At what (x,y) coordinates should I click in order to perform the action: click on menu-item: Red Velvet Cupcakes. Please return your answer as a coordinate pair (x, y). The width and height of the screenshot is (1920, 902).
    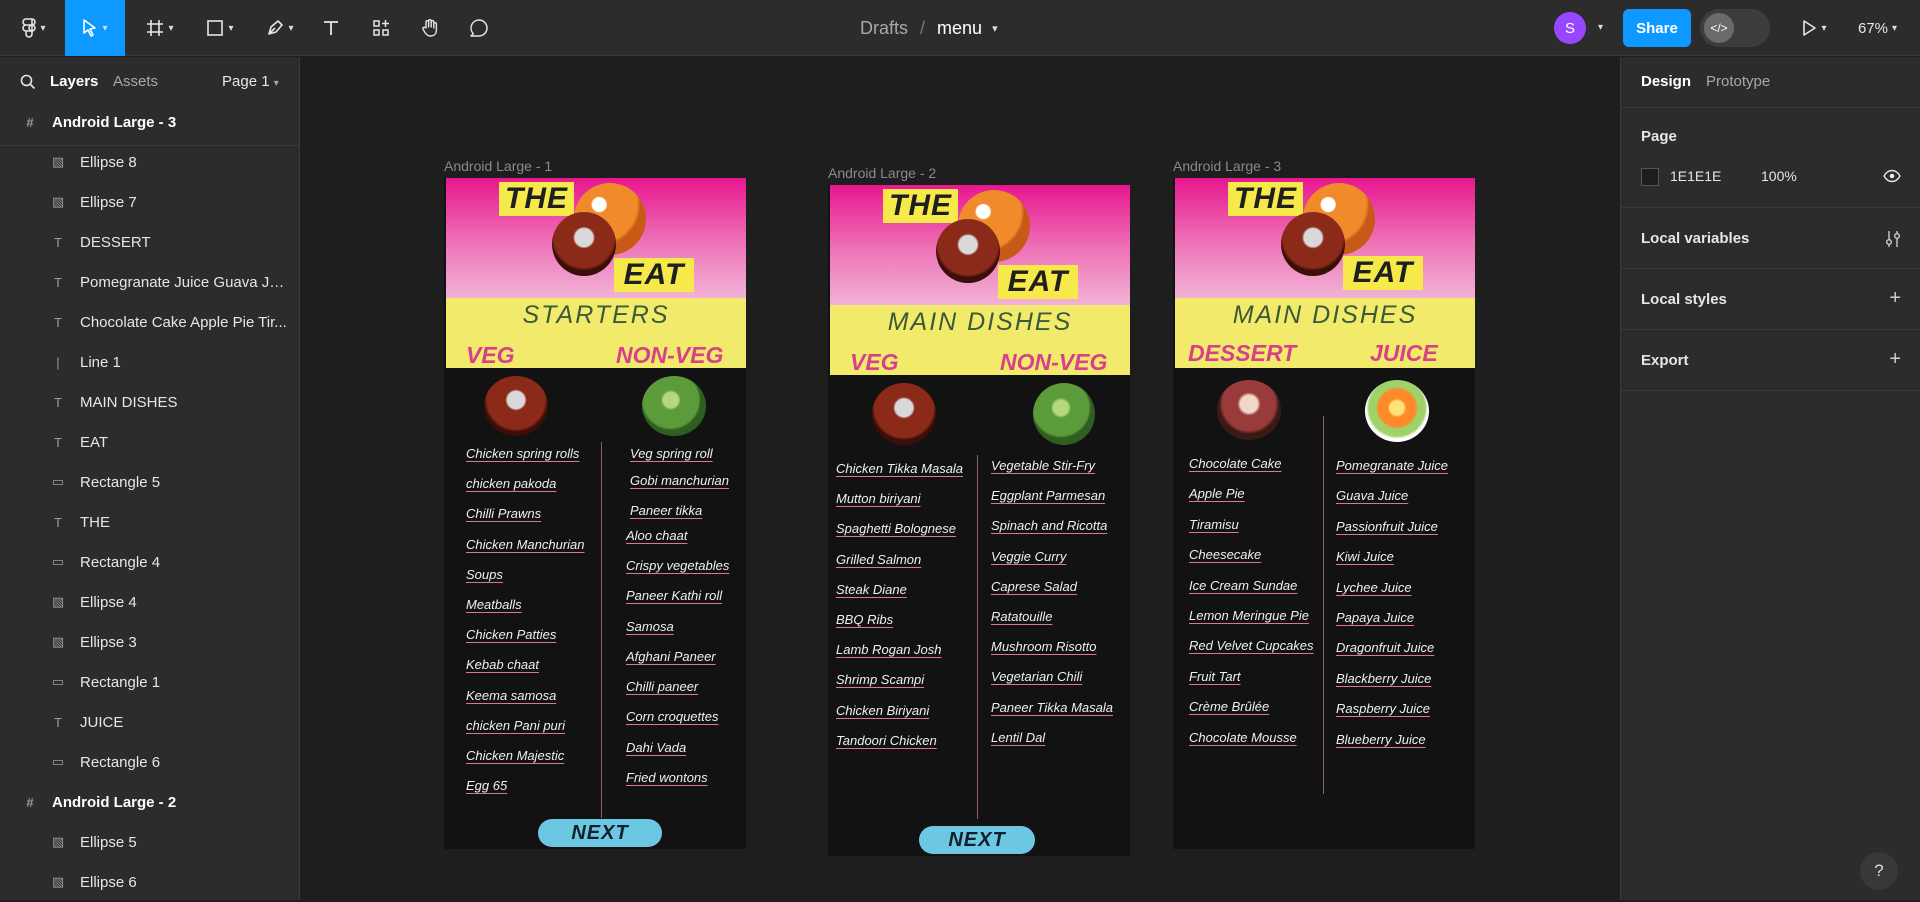
    Looking at the image, I should click on (1251, 645).